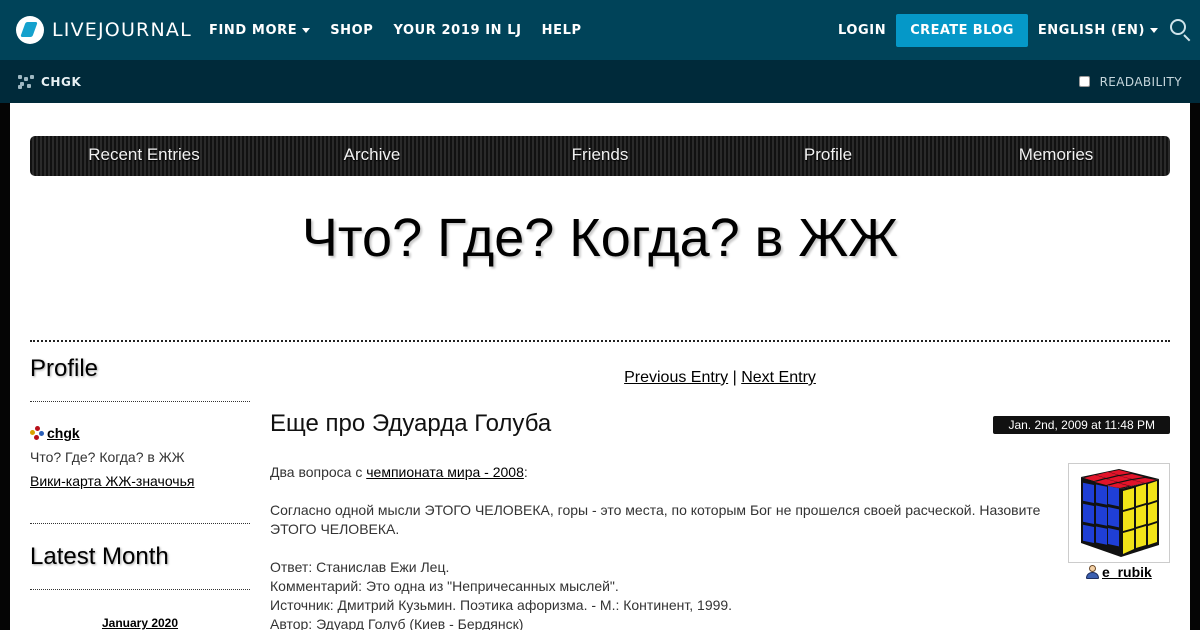  I want to click on nav-year-in-lj: YOUR 2019 IN LJ, so click(457, 30).